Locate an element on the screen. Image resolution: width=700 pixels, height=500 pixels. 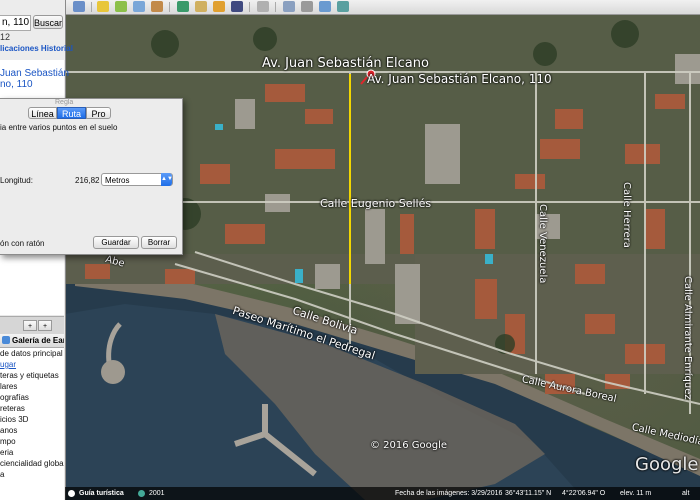
planets-icon is located at coordinates (237, 6).